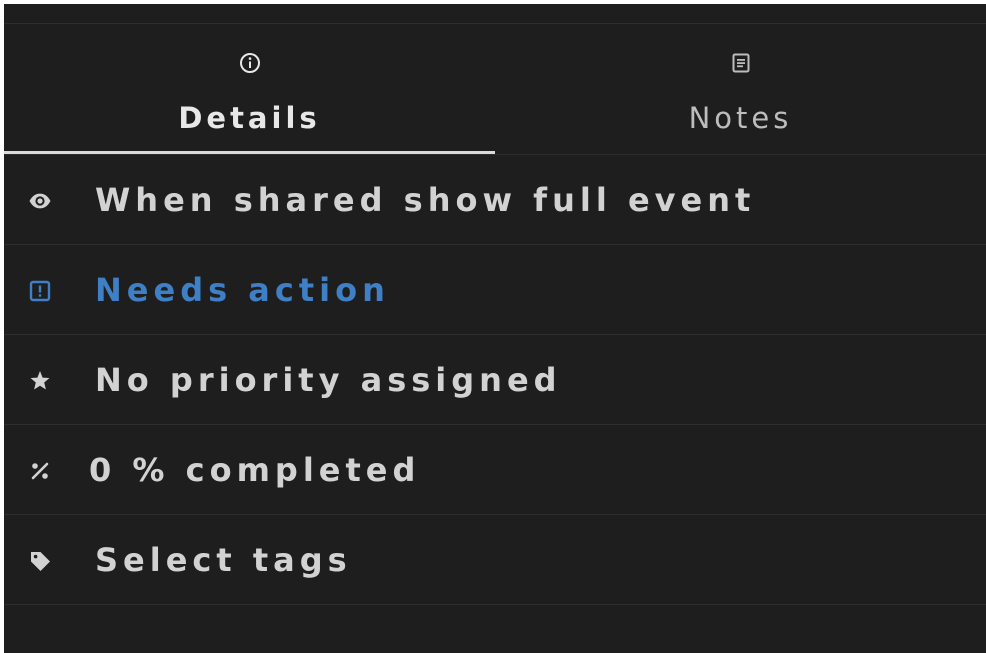  What do you see at coordinates (40, 380) in the screenshot?
I see `star-icon` at bounding box center [40, 380].